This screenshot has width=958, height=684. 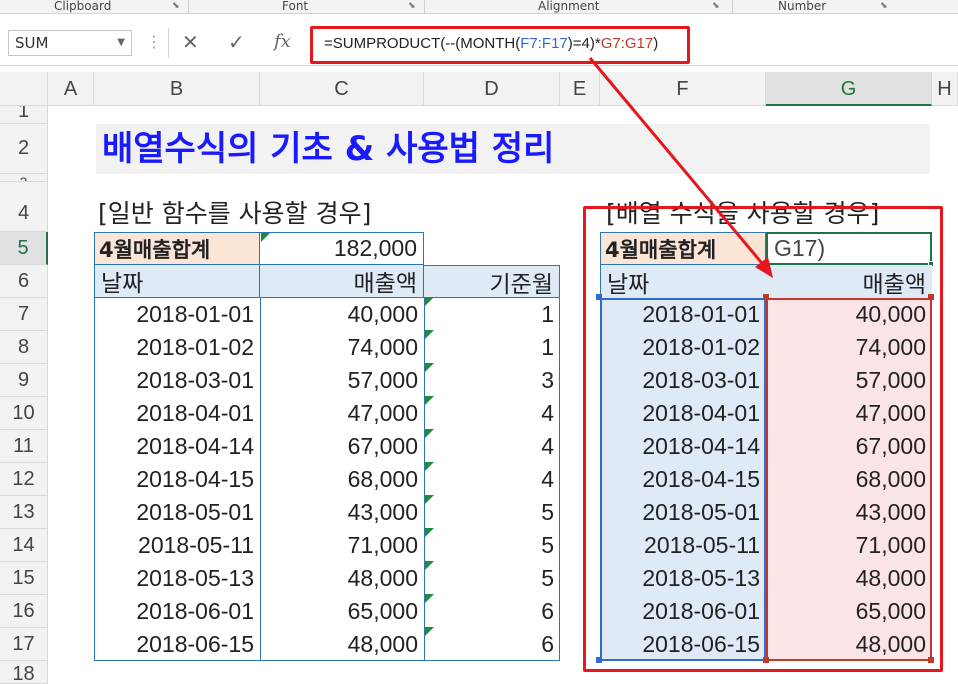 What do you see at coordinates (177, 380) in the screenshot?
I see `left-date-cell: 2018-03-01` at bounding box center [177, 380].